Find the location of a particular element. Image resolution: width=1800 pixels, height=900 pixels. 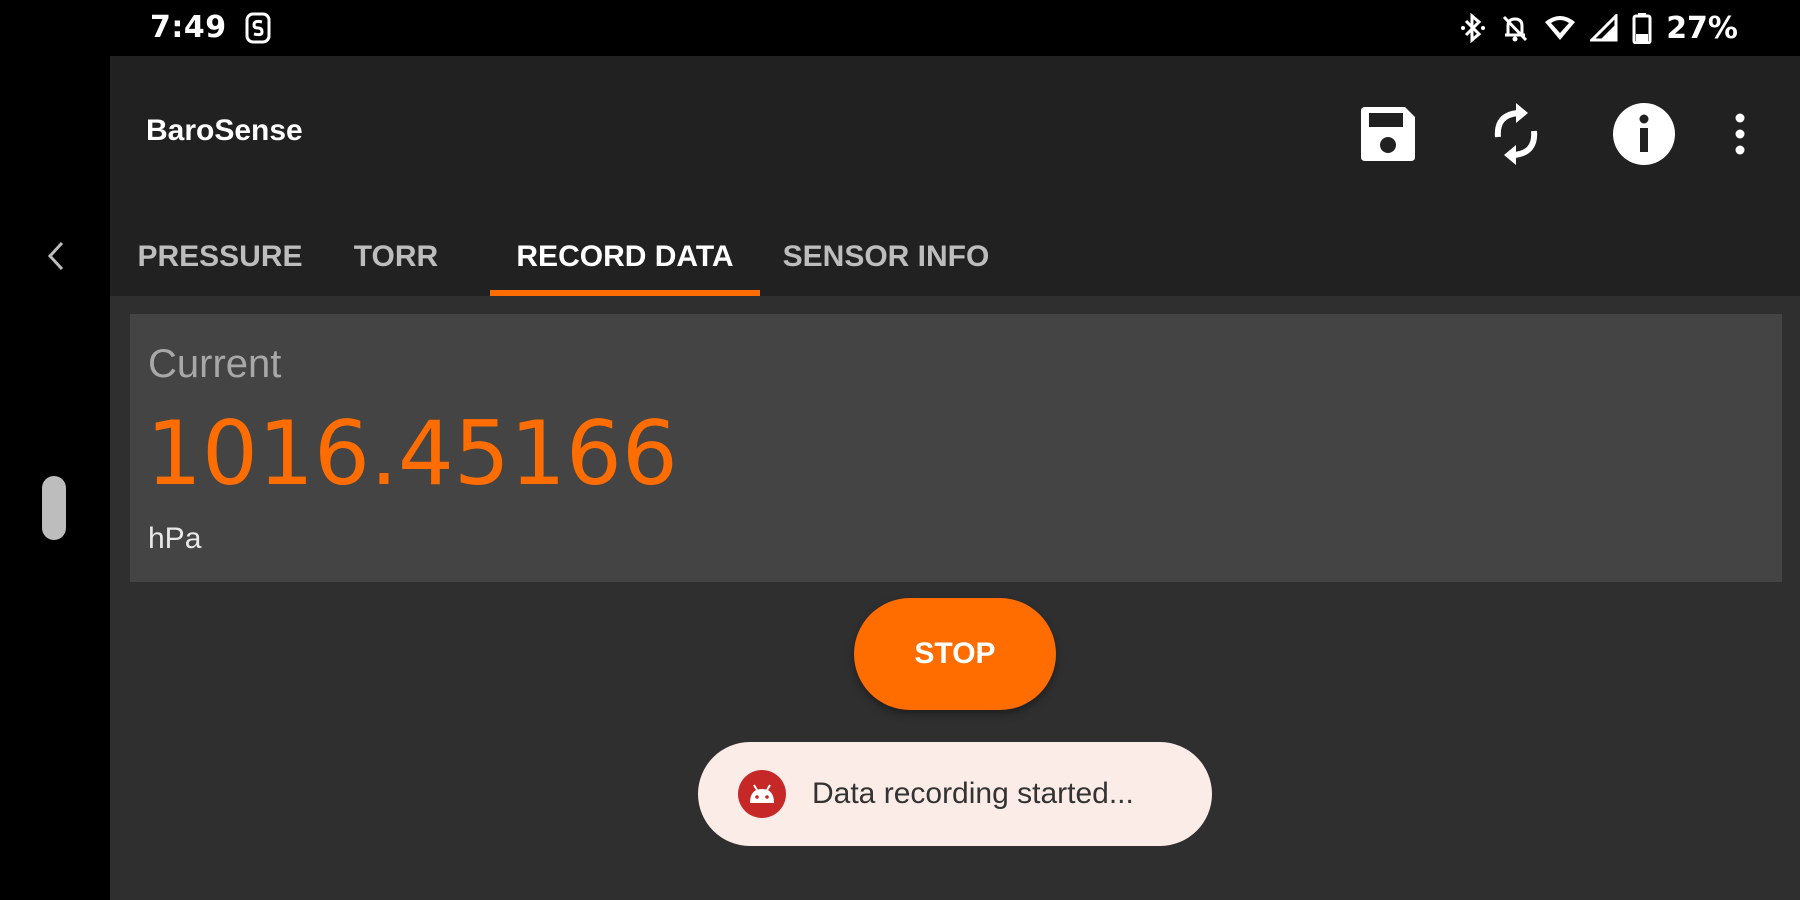

stop-button: STOP is located at coordinates (955, 654).